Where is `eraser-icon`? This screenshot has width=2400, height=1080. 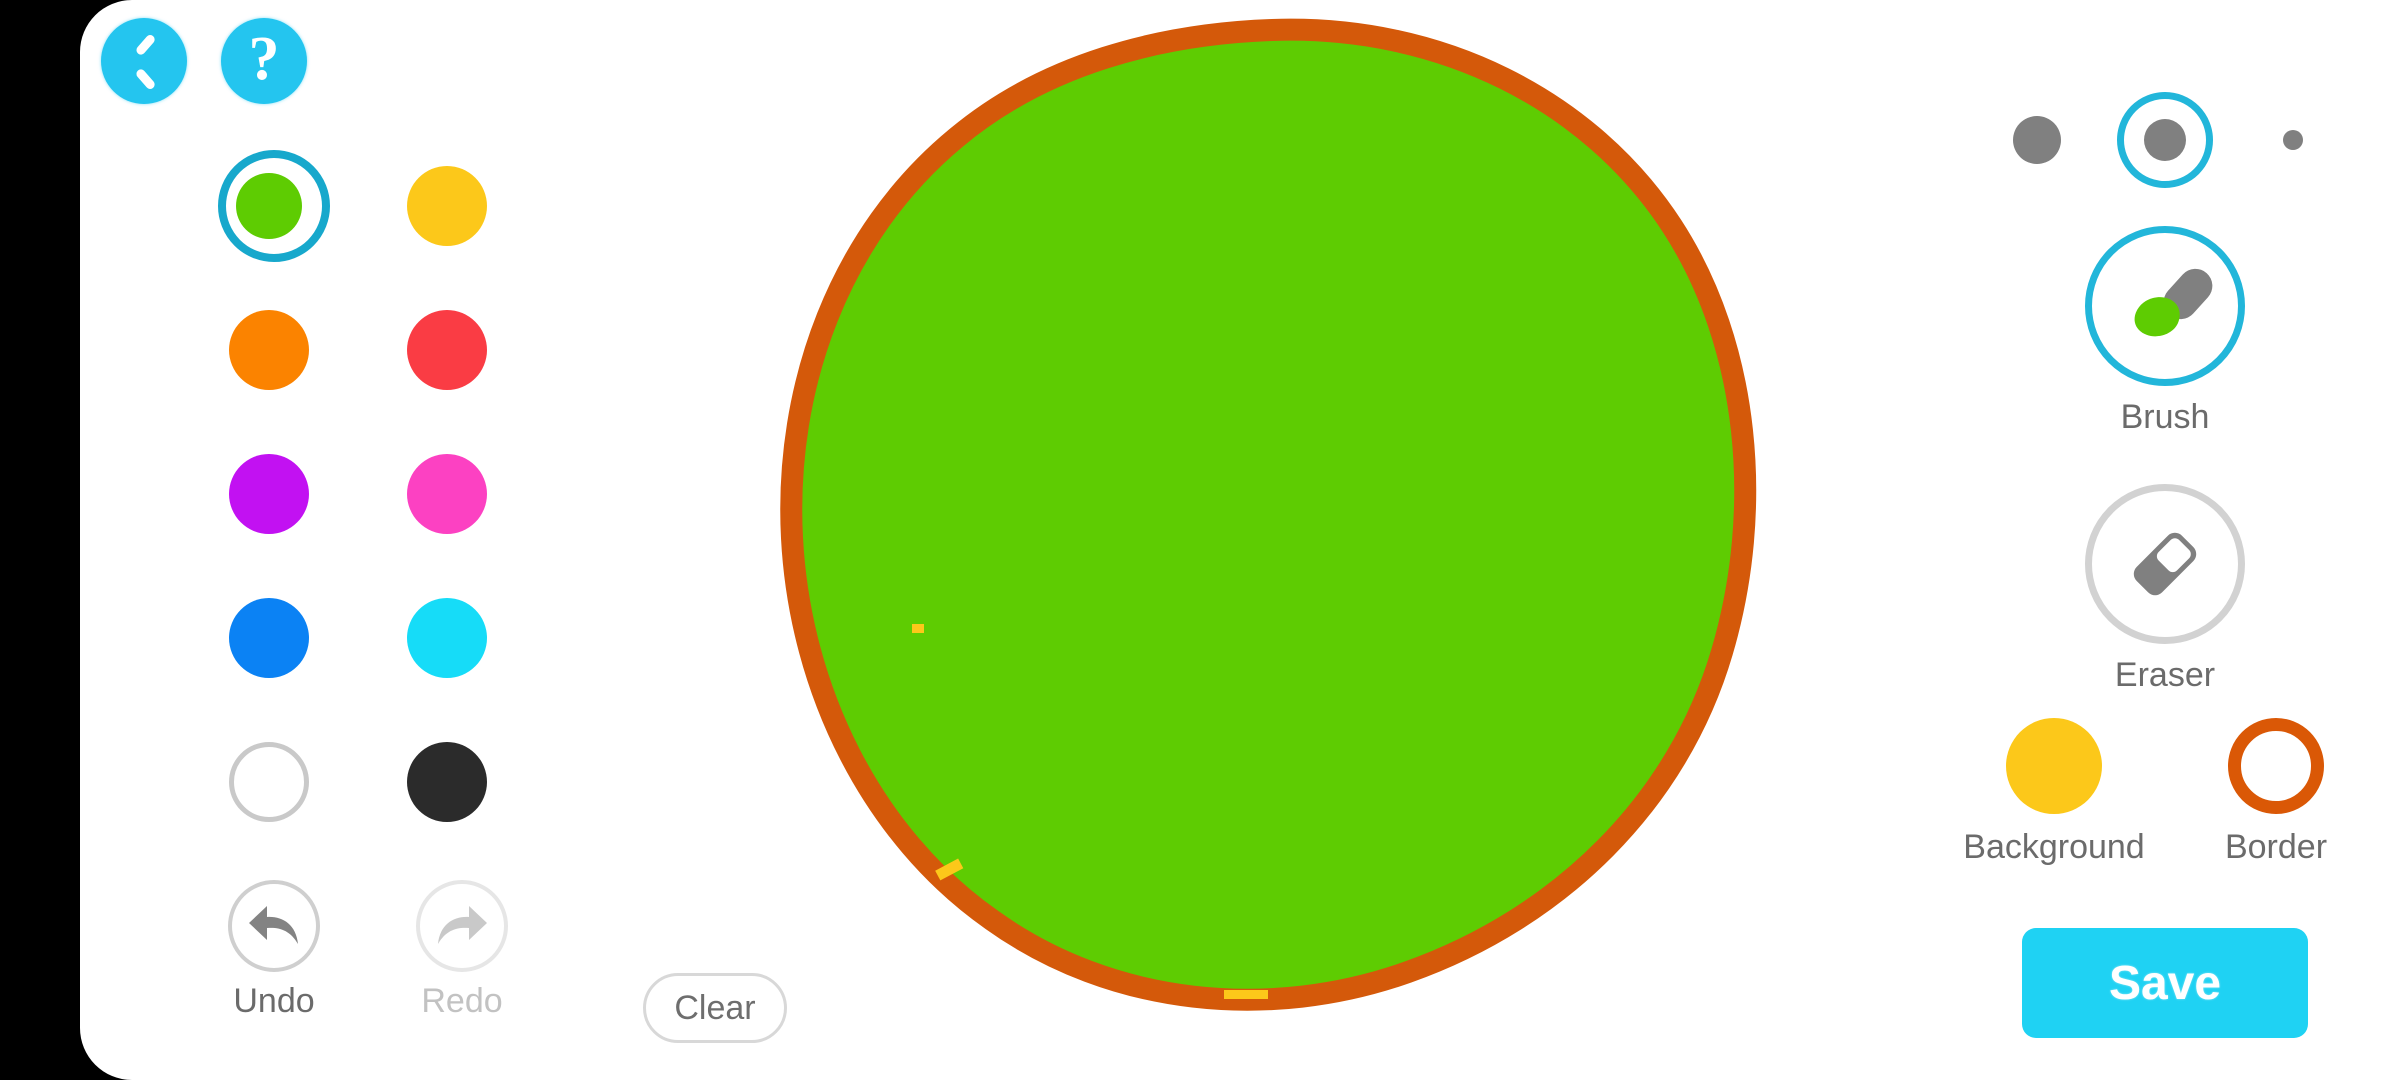
eraser-icon is located at coordinates (2165, 564).